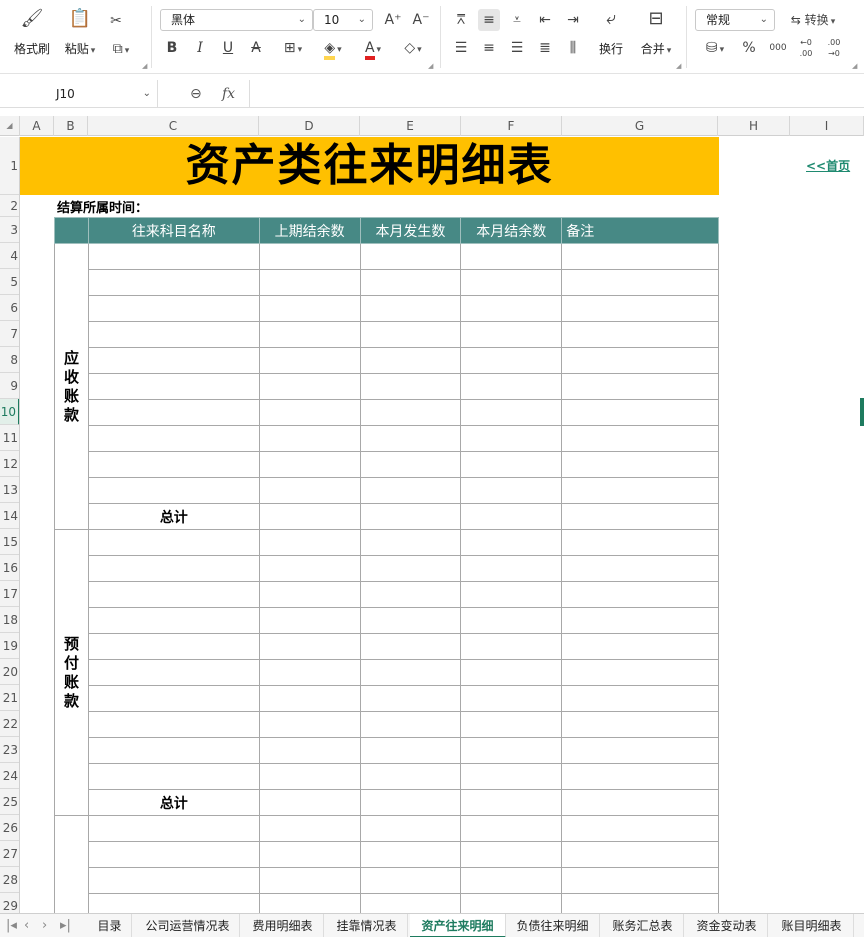  Describe the element at coordinates (236, 20) in the screenshot. I see `font-name-select: 黑体 ⌄` at that location.